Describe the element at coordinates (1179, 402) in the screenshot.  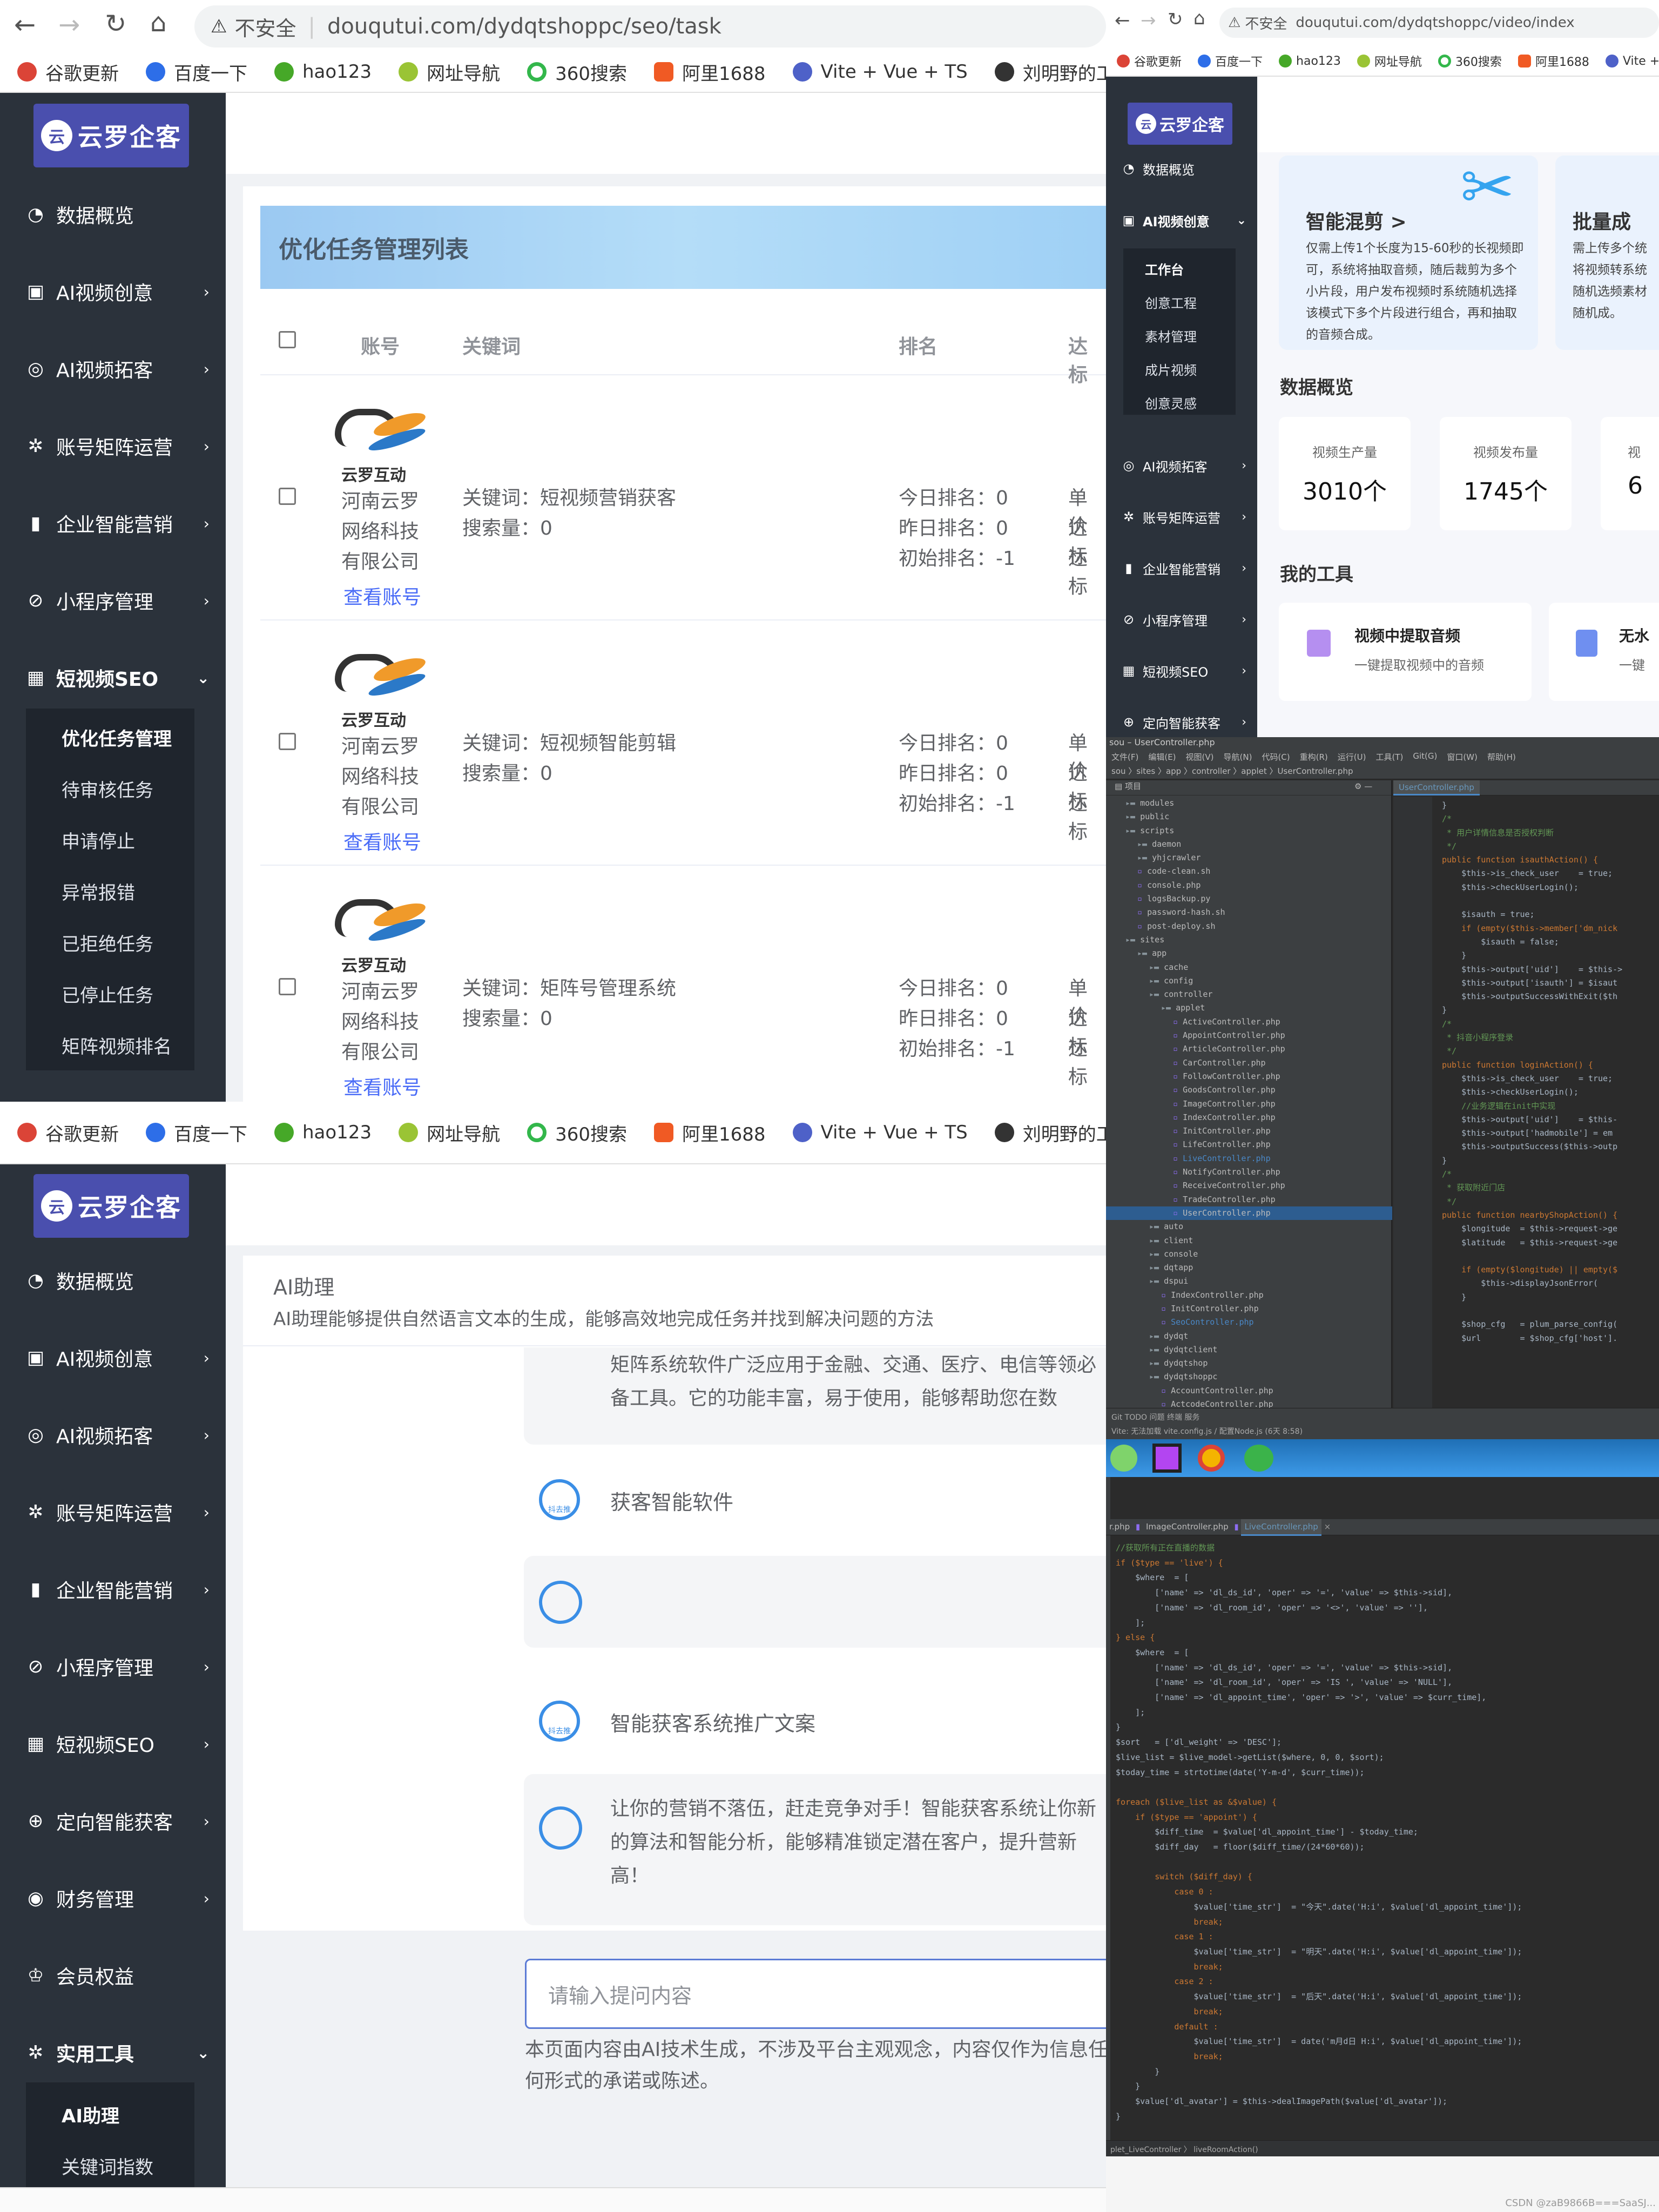
I see `submenu-inspiration: 创意灵感` at that location.